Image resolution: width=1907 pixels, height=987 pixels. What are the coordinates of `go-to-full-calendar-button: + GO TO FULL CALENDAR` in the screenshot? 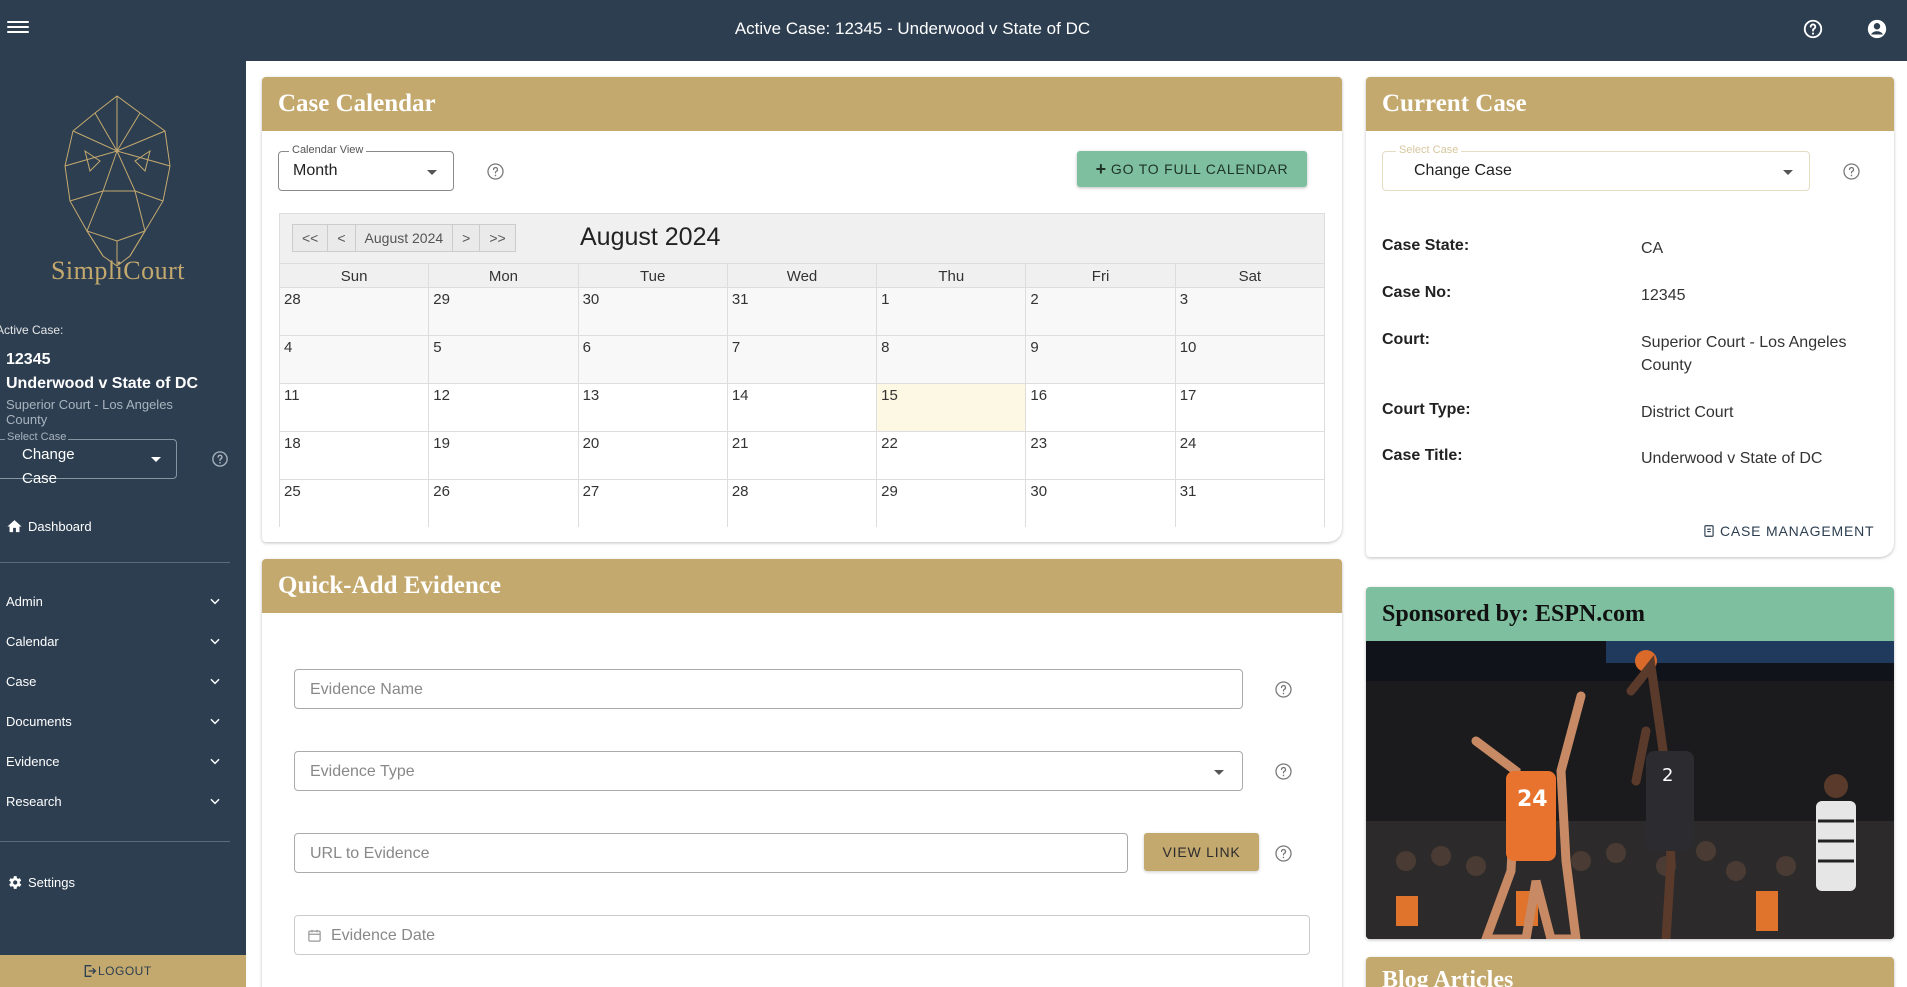 It's located at (1192, 169).